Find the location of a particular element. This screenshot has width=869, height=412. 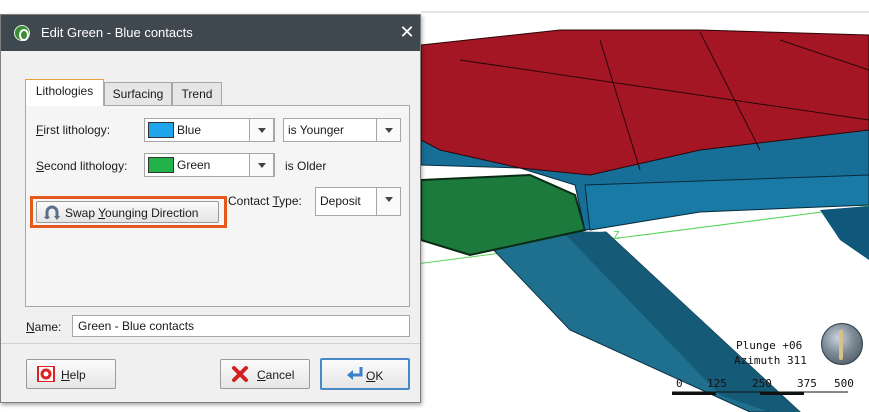

contact-type-select: Deposit is located at coordinates (358, 201).